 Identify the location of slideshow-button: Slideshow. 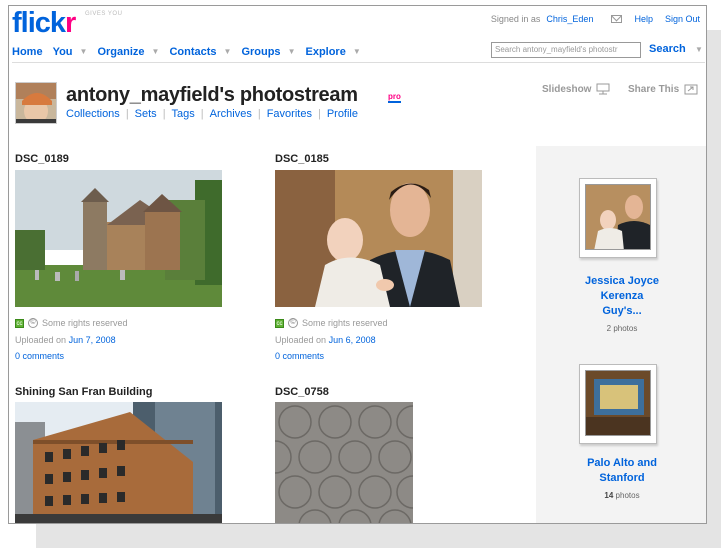
(576, 89).